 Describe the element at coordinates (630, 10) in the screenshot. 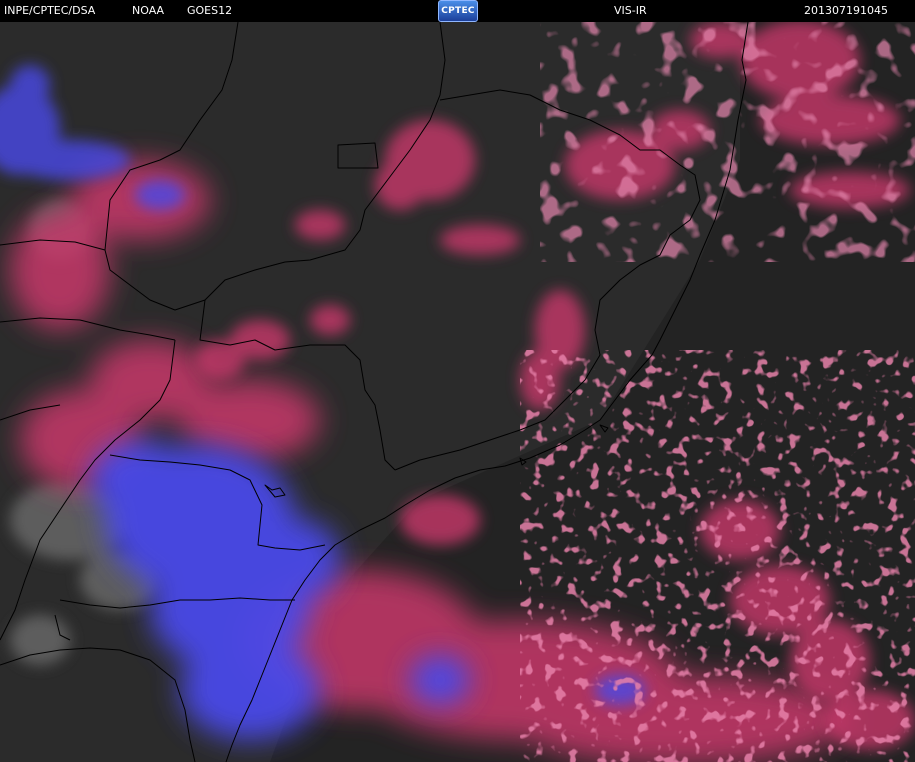

I see `channel-label: VIS-IR` at that location.